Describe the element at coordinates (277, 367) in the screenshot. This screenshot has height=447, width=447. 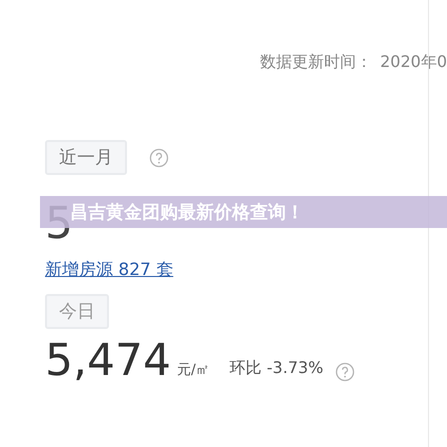
I see `change-rate: 环比 -3.73%` at that location.